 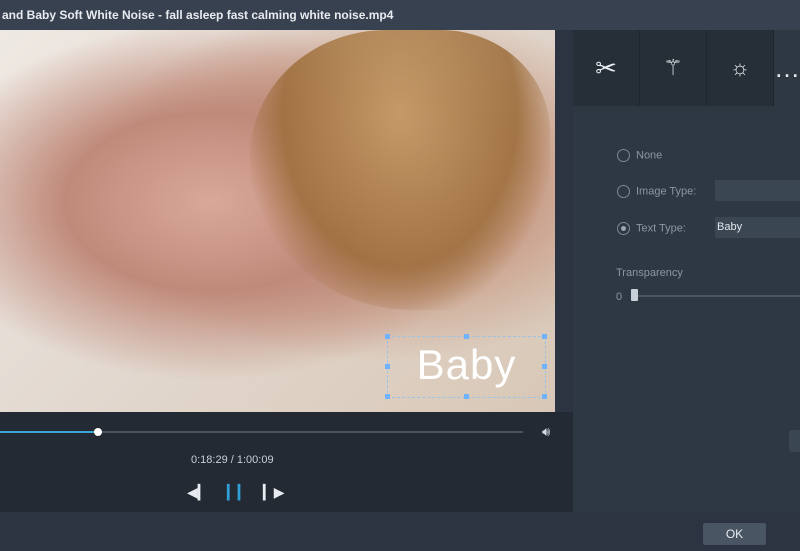 I want to click on next-frame-icon: ▎▶, so click(x=274, y=492).